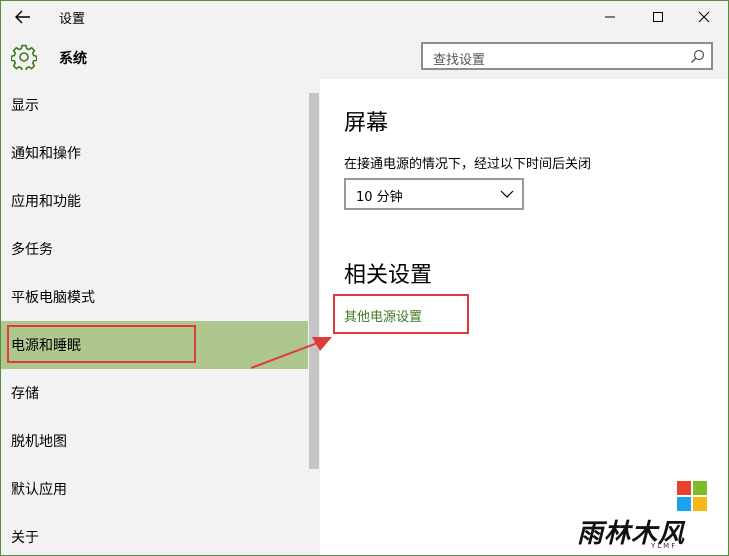  Describe the element at coordinates (697, 56) in the screenshot. I see `search-icon` at that location.